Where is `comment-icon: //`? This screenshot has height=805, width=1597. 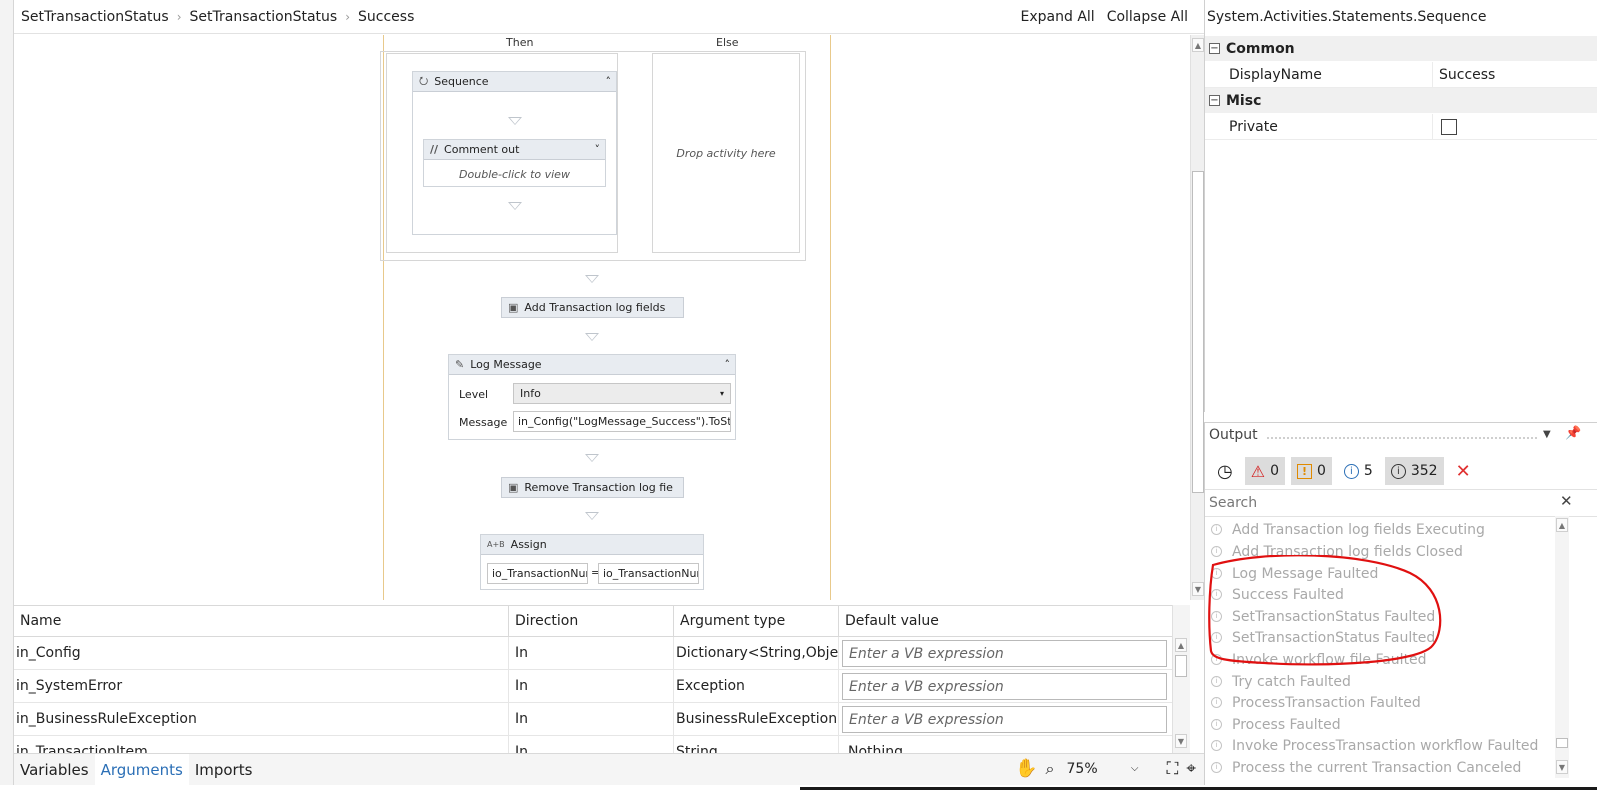 comment-icon: // is located at coordinates (434, 149).